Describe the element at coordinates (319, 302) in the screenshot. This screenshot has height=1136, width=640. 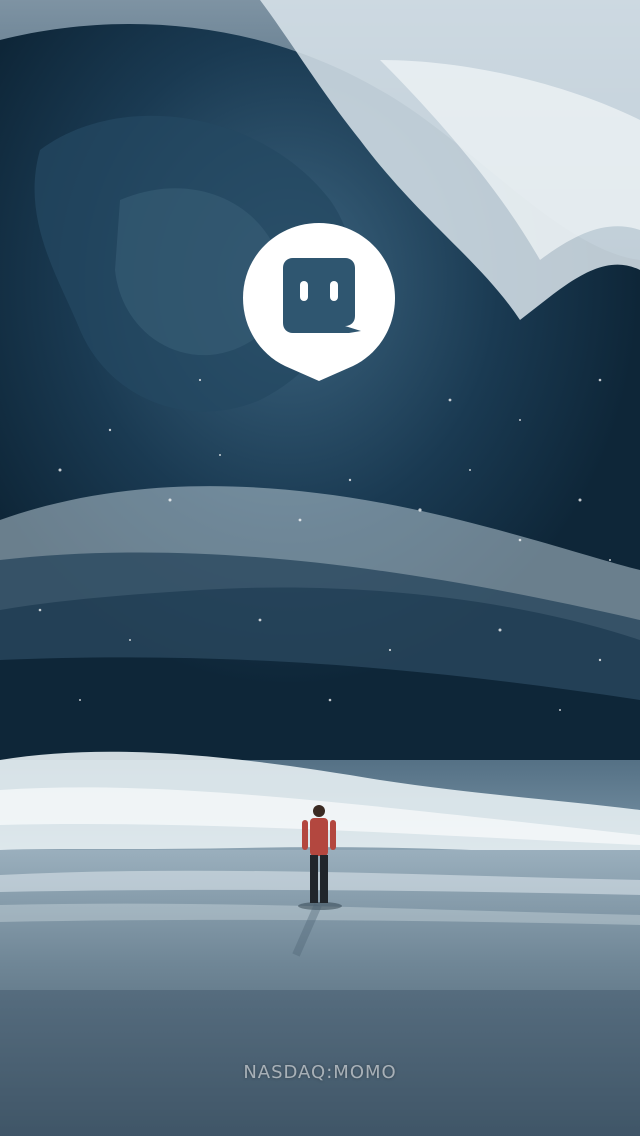
I see `momo-logo-icon` at that location.